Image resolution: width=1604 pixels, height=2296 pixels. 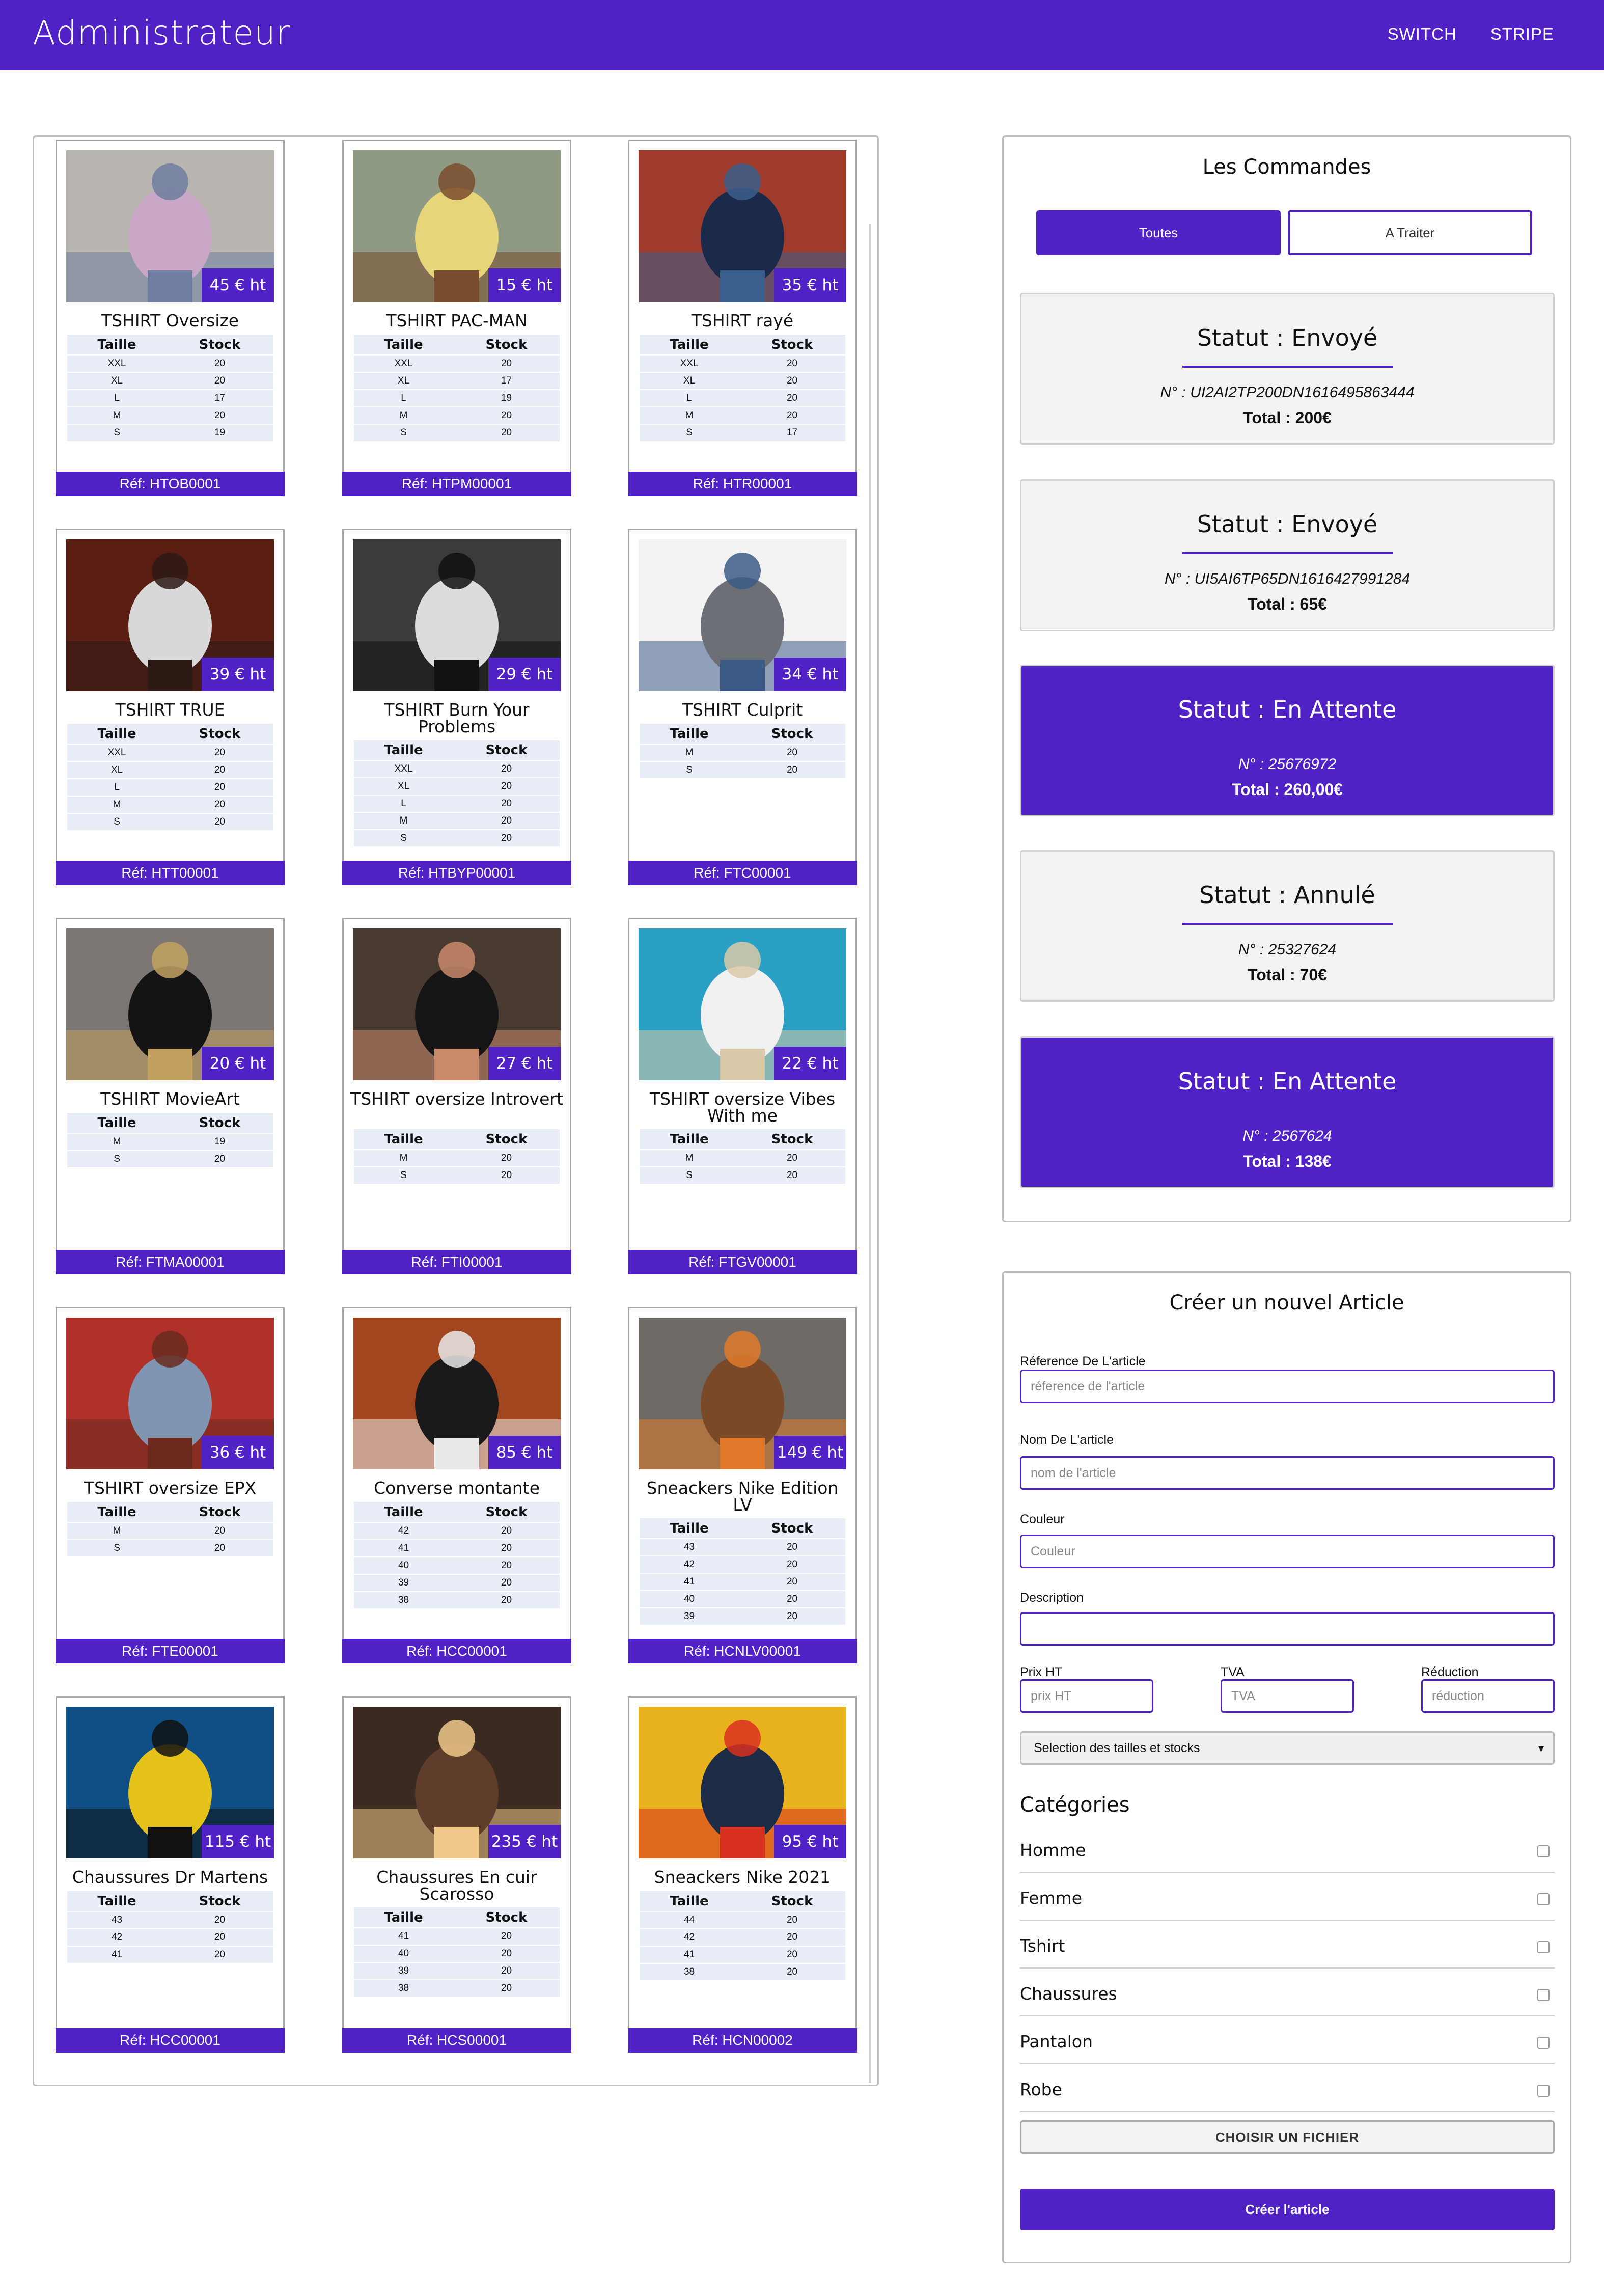 What do you see at coordinates (1053, 1850) in the screenshot?
I see `category-label: Homme` at bounding box center [1053, 1850].